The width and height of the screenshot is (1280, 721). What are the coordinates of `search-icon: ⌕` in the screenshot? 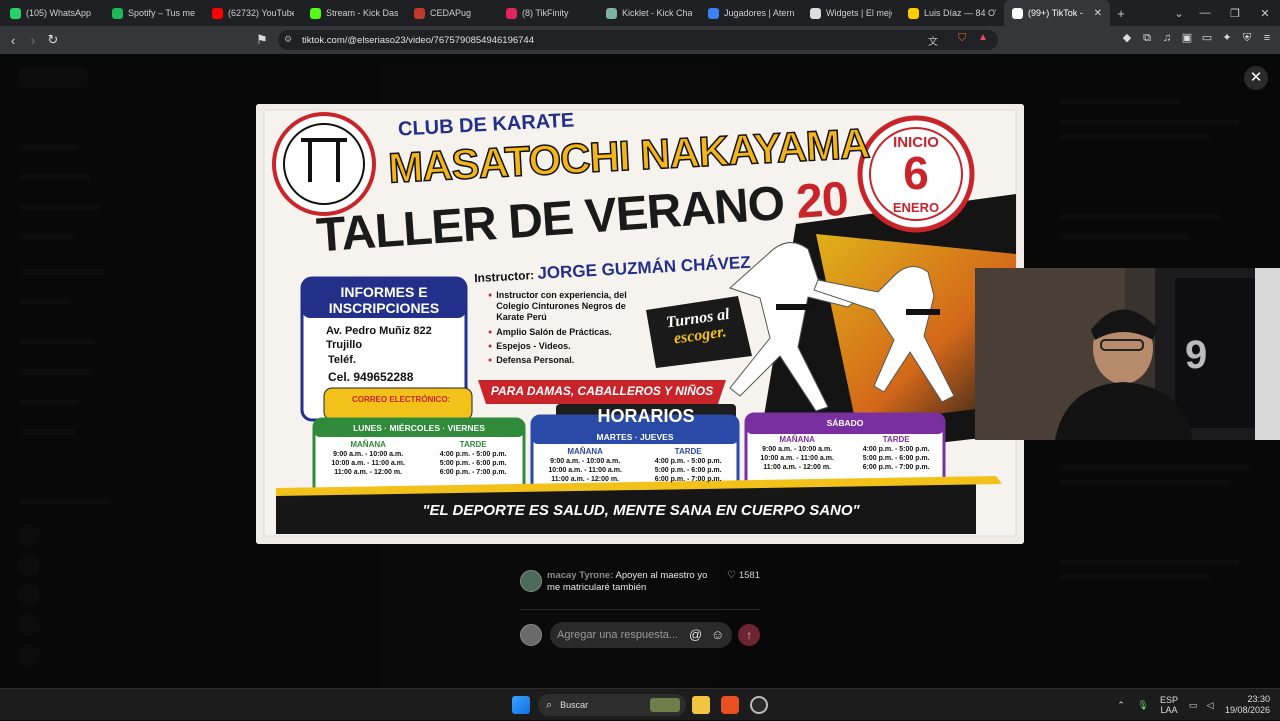 It's located at (549, 704).